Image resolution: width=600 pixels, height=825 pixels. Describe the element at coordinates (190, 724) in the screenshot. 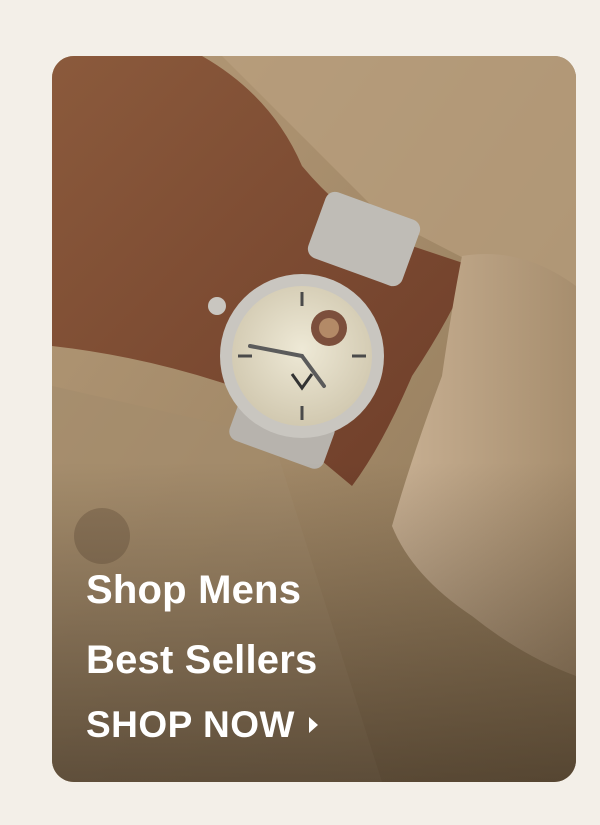

I see `shop-now-label: SHOP NOW` at that location.